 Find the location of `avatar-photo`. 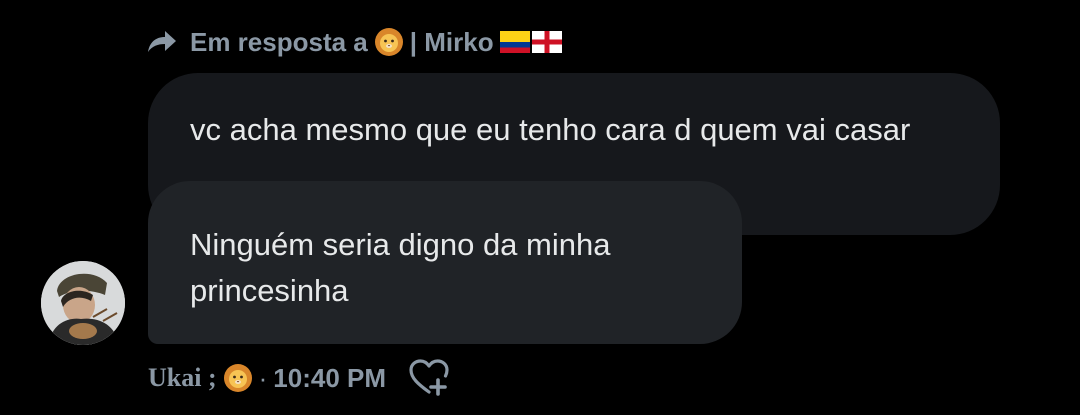

avatar-photo is located at coordinates (83, 303).